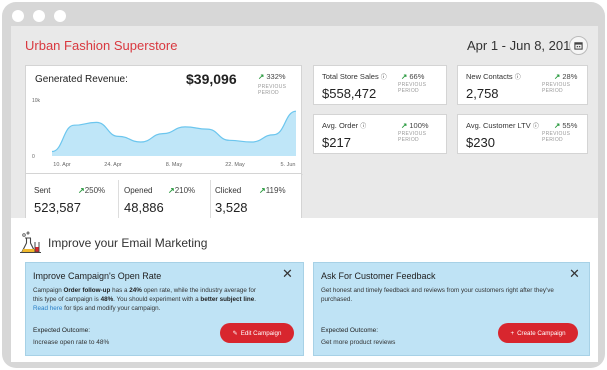 The width and height of the screenshot is (607, 370). I want to click on revenue-title: Generated Revenue:, so click(81, 79).